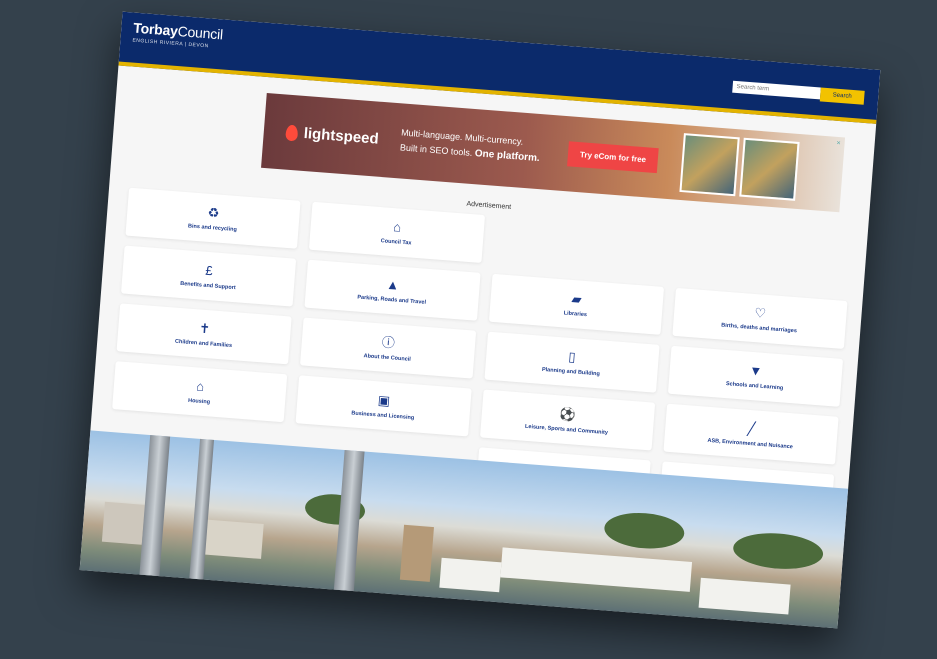 The image size is (937, 659). I want to click on service-tile: £ Benefits and Support, so click(208, 276).